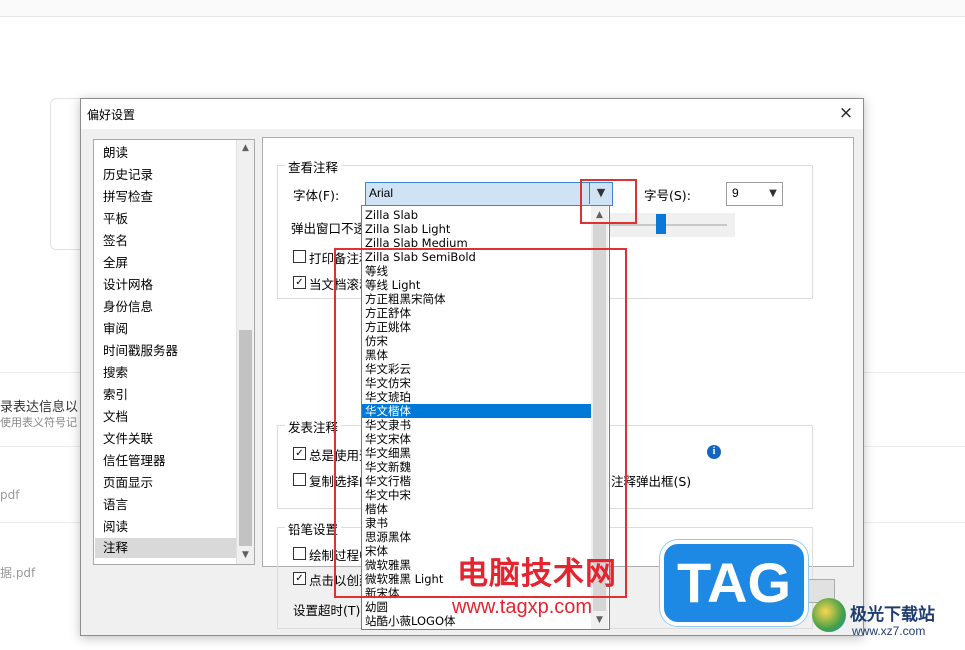 This screenshot has height=650, width=965. What do you see at coordinates (773, 194) in the screenshot?
I see `chevron-down-icon: ▼` at bounding box center [773, 194].